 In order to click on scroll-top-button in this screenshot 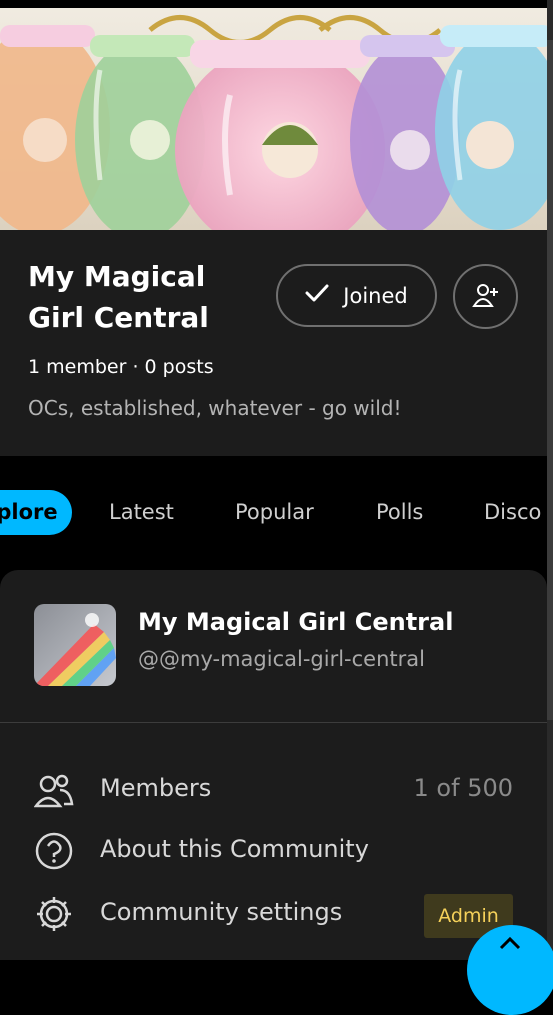, I will do `click(510, 970)`.